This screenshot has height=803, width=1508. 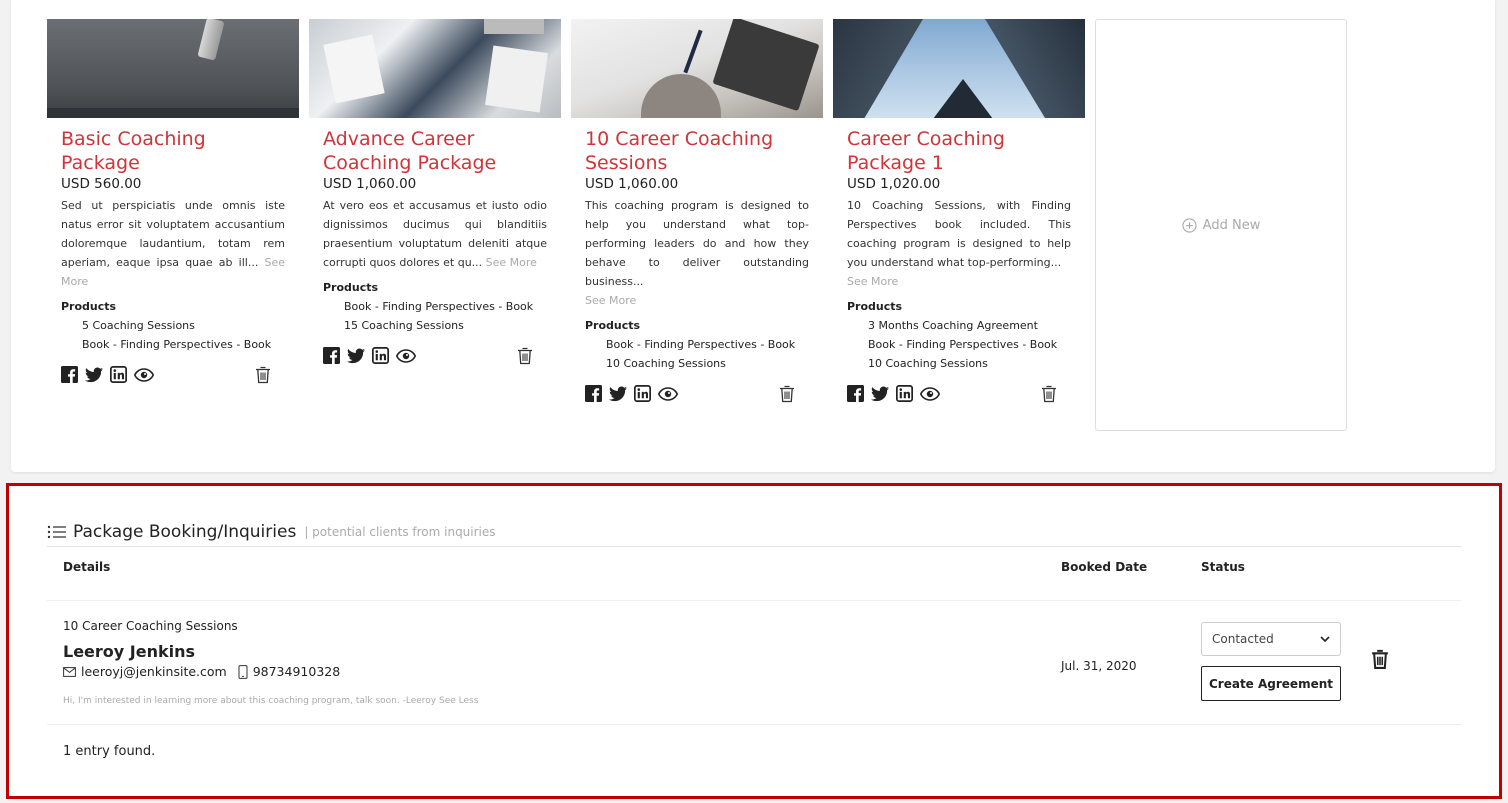 What do you see at coordinates (953, 325) in the screenshot?
I see `product-item: 3 Months Coaching Agreement` at bounding box center [953, 325].